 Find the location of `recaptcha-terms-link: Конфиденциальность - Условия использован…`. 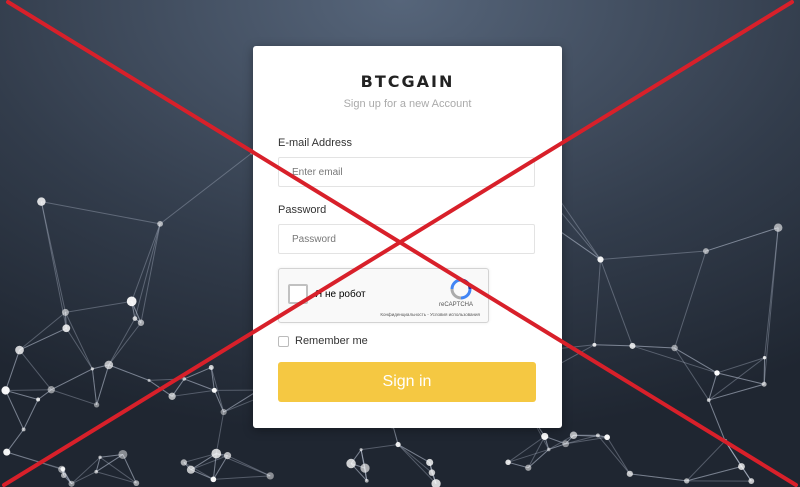

recaptcha-terms-link: Конфиденциальность - Условия использован… is located at coordinates (430, 314).